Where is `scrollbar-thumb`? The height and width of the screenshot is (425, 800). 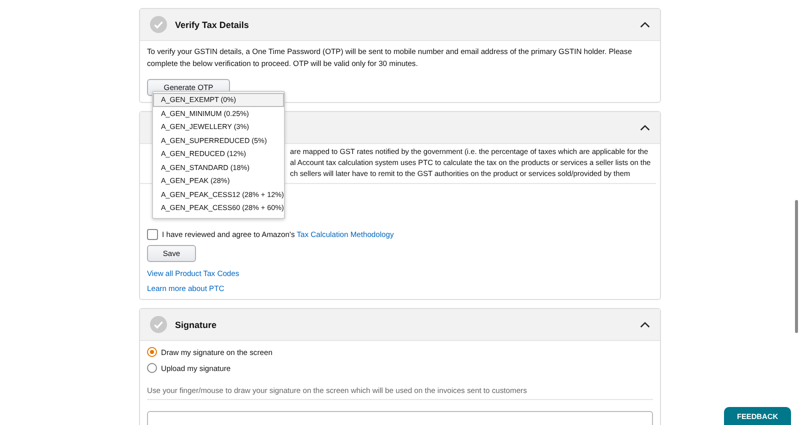 scrollbar-thumb is located at coordinates (796, 266).